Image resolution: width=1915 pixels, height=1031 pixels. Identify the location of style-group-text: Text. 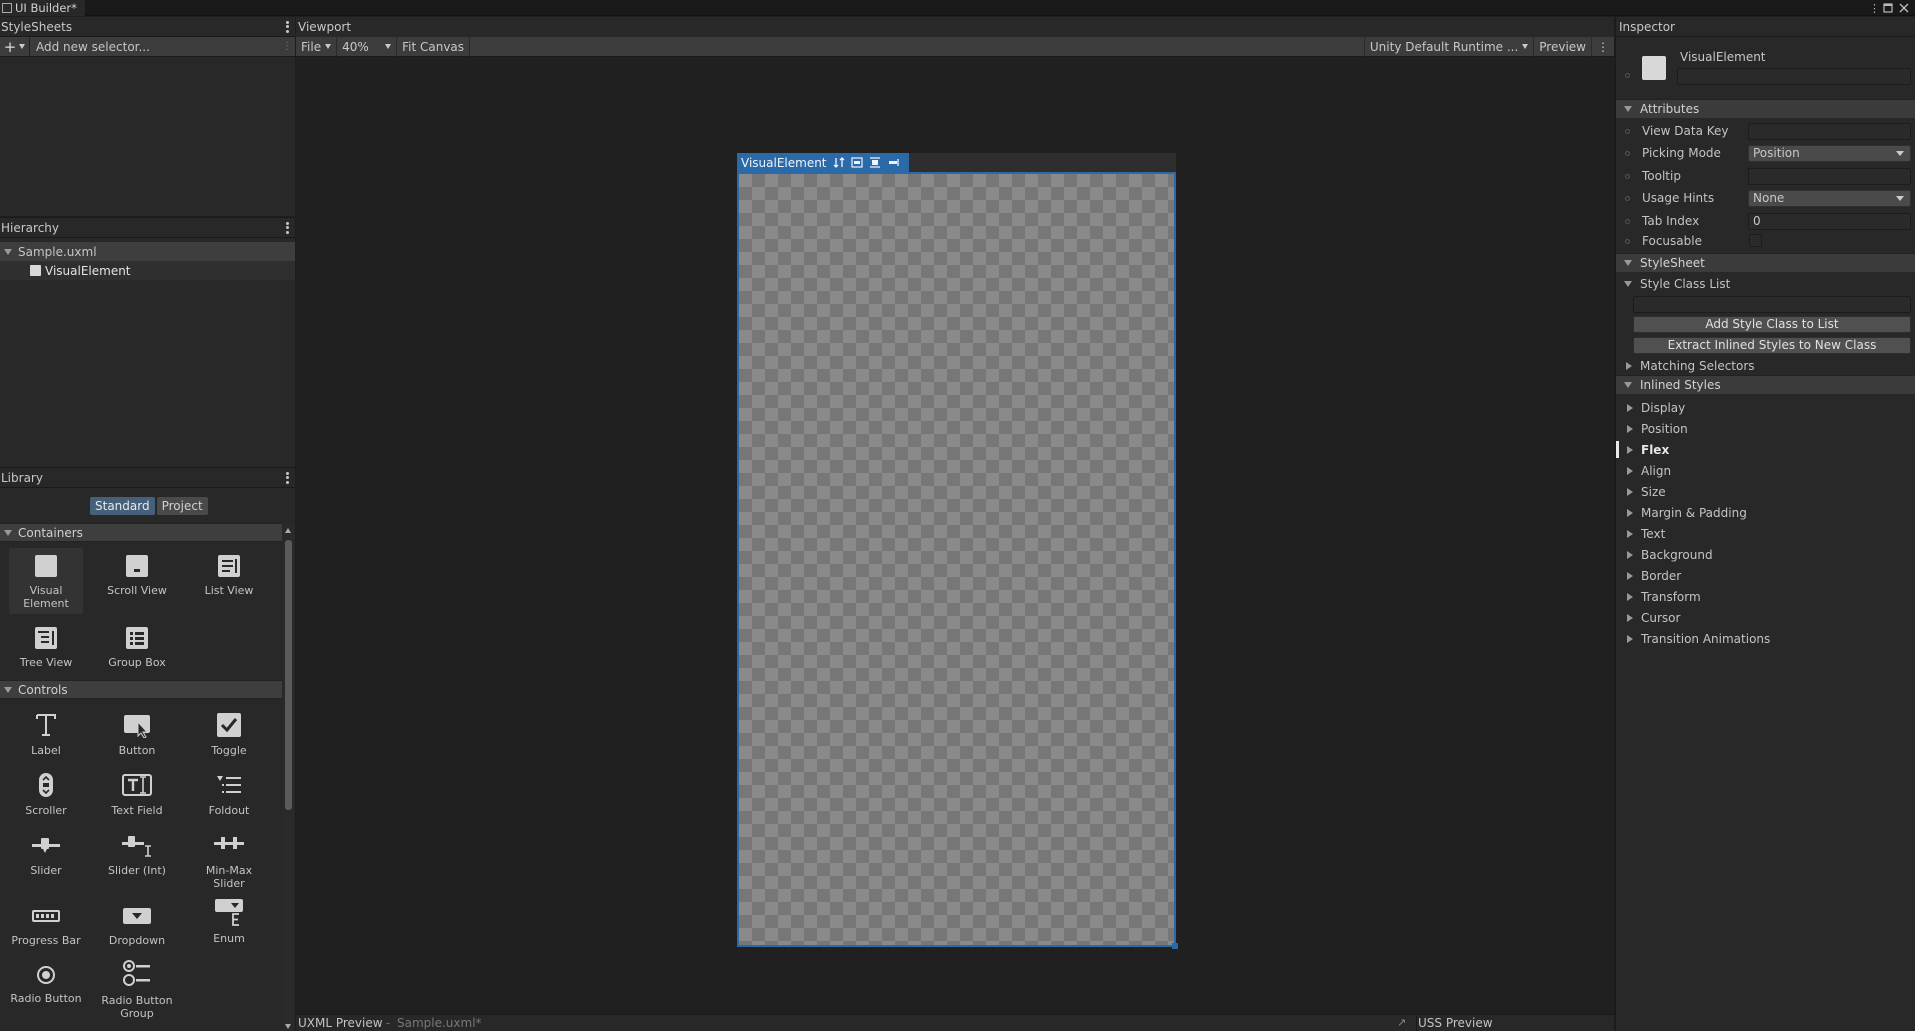
(1765, 533).